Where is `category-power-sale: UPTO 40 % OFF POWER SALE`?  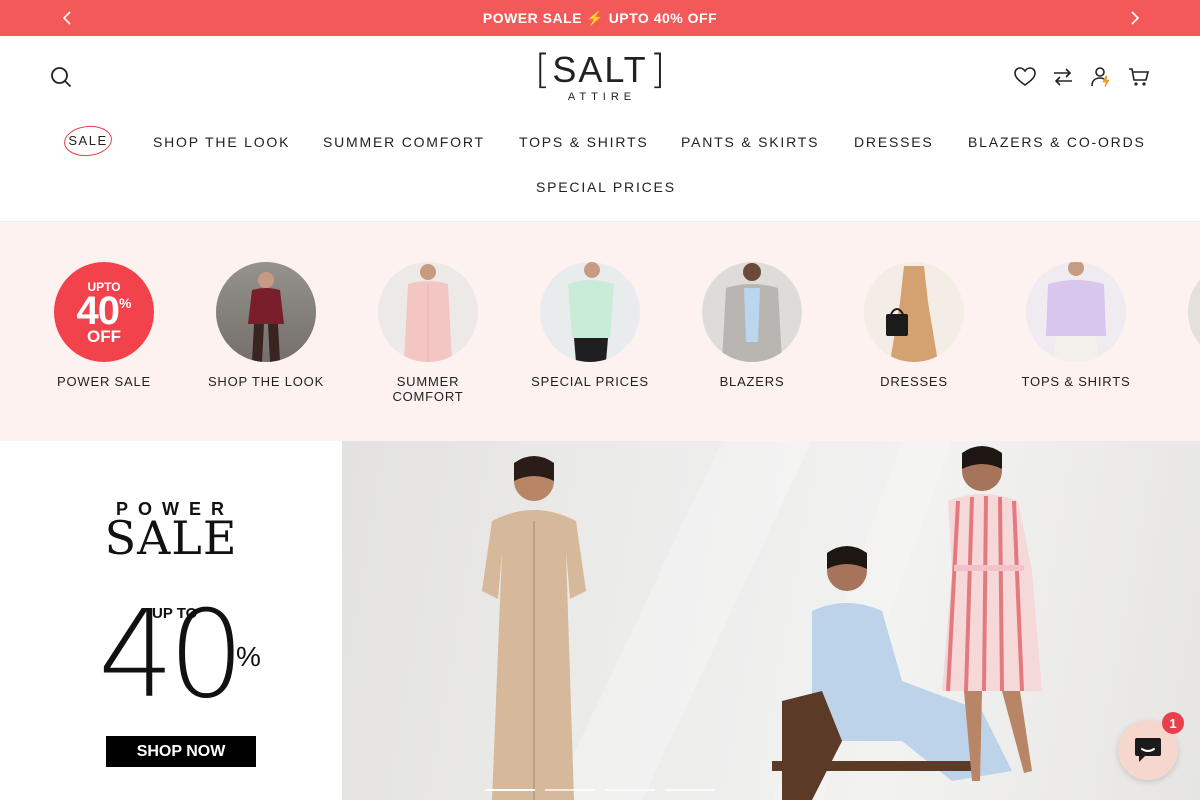
category-power-sale: UPTO 40 % OFF POWER SALE is located at coordinates (104, 325).